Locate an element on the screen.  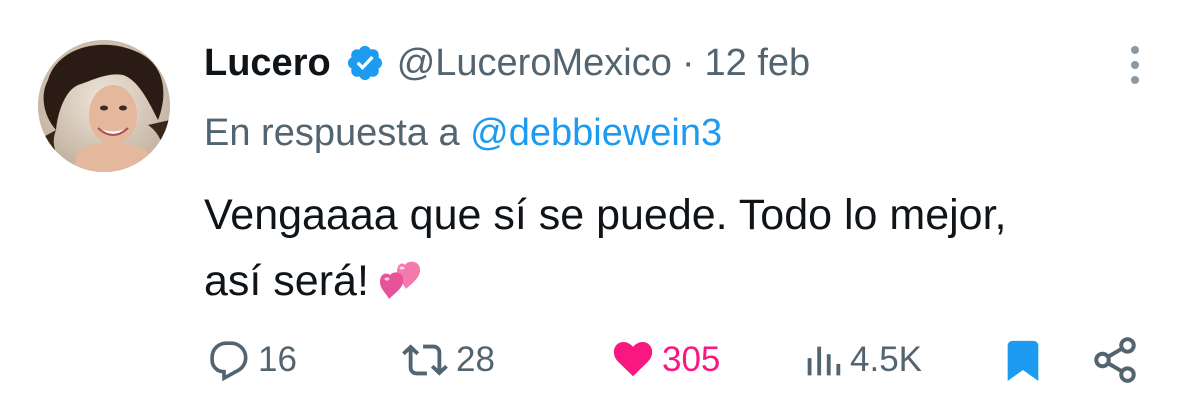
heart-filled-icon is located at coordinates (633, 360).